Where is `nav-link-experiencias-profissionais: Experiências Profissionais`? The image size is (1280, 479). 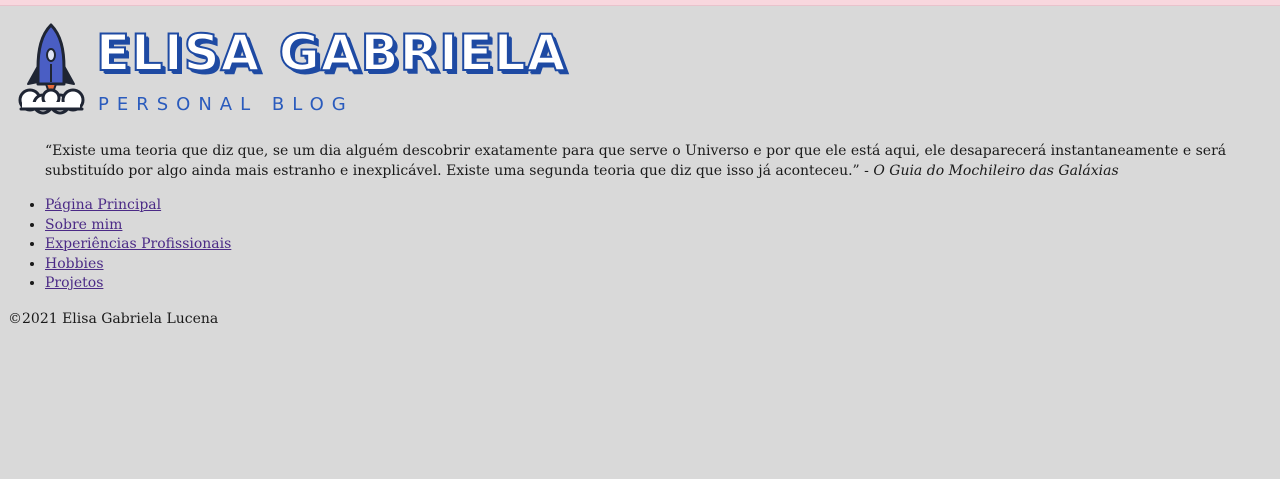 nav-link-experiencias-profissionais: Experiências Profissionais is located at coordinates (138, 244).